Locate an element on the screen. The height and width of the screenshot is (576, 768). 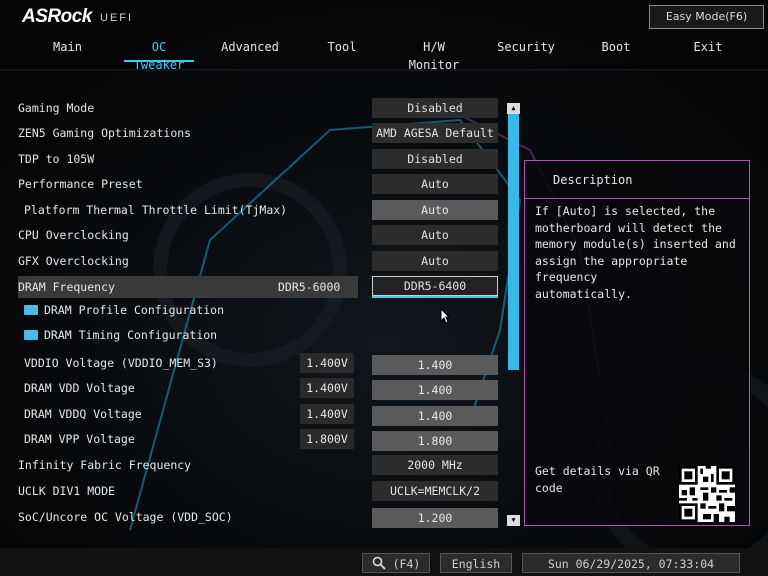
search-icon is located at coordinates (379, 563).